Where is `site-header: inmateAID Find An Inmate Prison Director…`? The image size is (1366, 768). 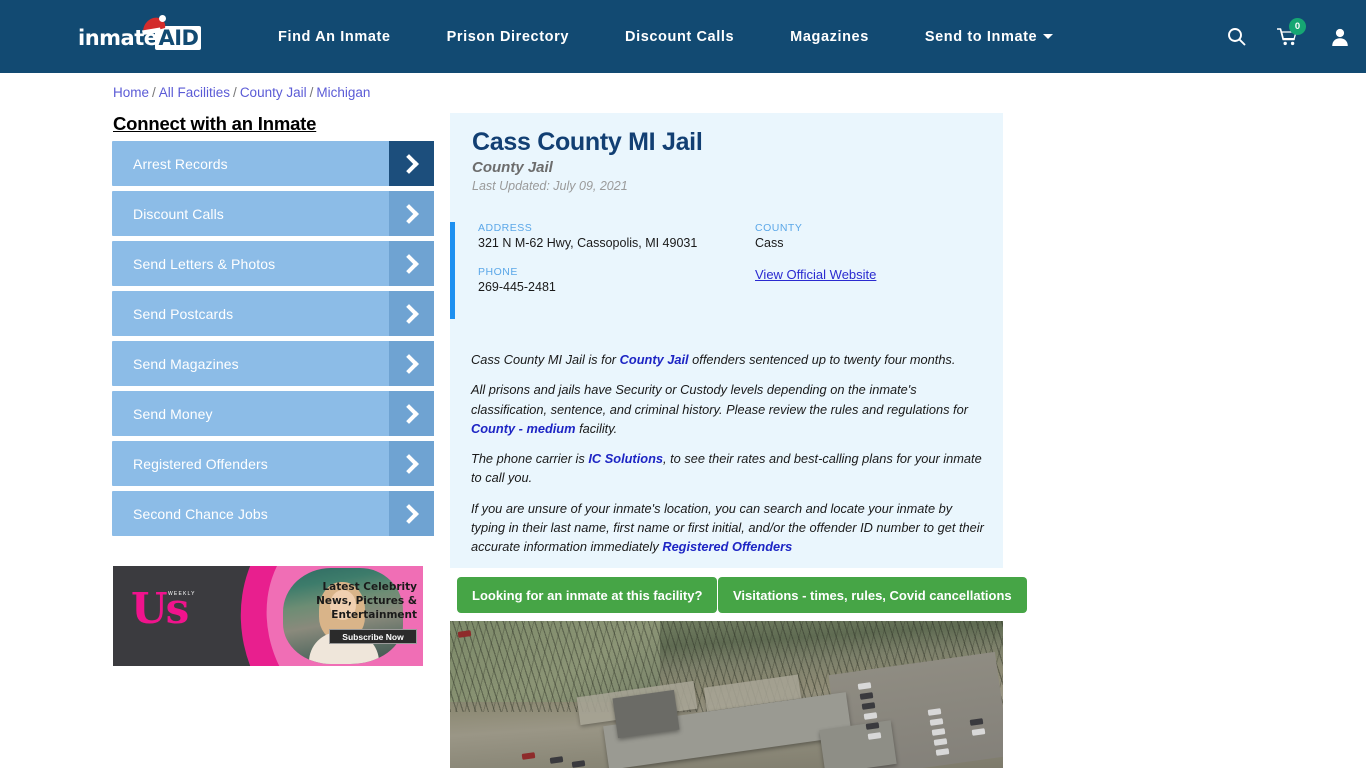 site-header: inmateAID Find An Inmate Prison Director… is located at coordinates (683, 36).